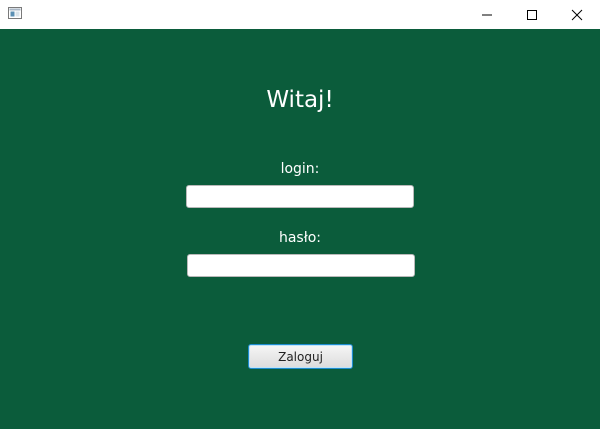 This screenshot has height=429, width=600. Describe the element at coordinates (15, 13) in the screenshot. I see `app-icon` at that location.